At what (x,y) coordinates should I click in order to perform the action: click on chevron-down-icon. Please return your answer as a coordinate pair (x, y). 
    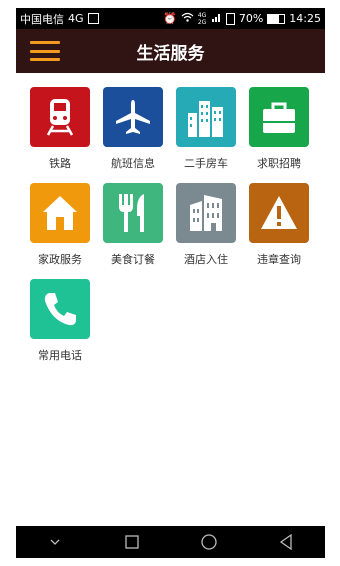
    Looking at the image, I should click on (55, 542).